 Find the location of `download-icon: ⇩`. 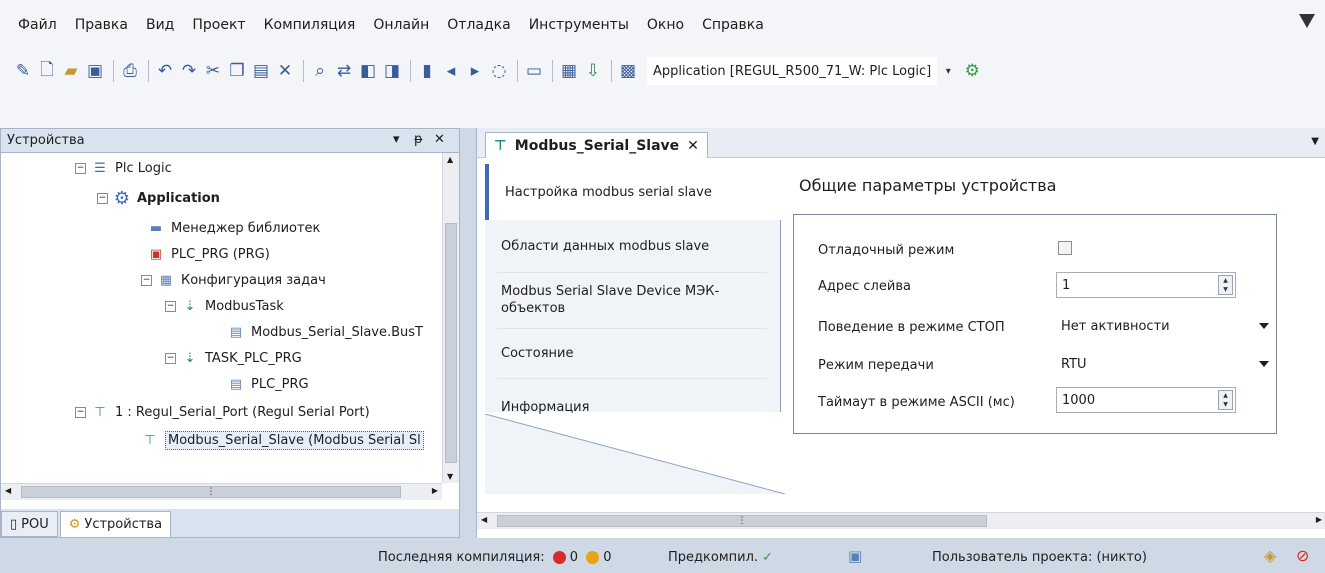

download-icon: ⇩ is located at coordinates (593, 71).